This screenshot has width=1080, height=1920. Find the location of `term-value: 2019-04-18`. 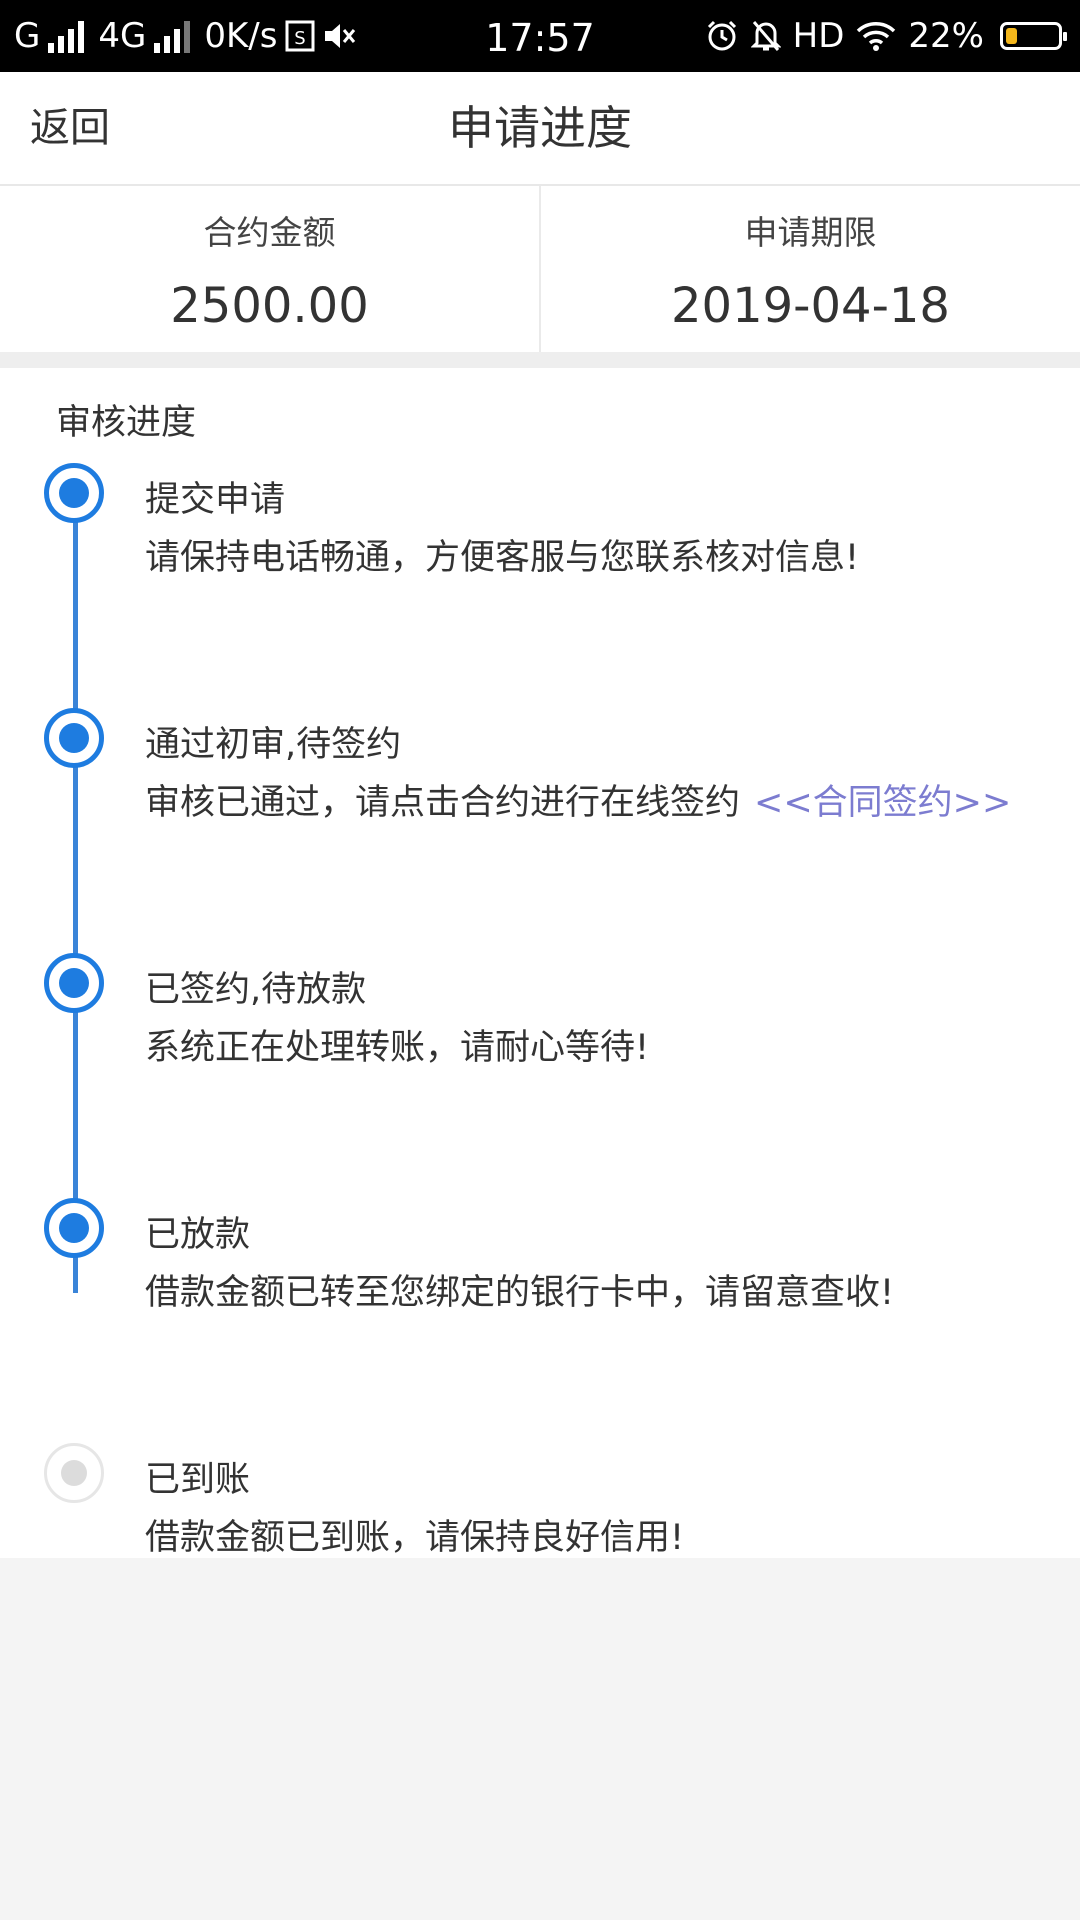

term-value: 2019-04-18 is located at coordinates (810, 306).